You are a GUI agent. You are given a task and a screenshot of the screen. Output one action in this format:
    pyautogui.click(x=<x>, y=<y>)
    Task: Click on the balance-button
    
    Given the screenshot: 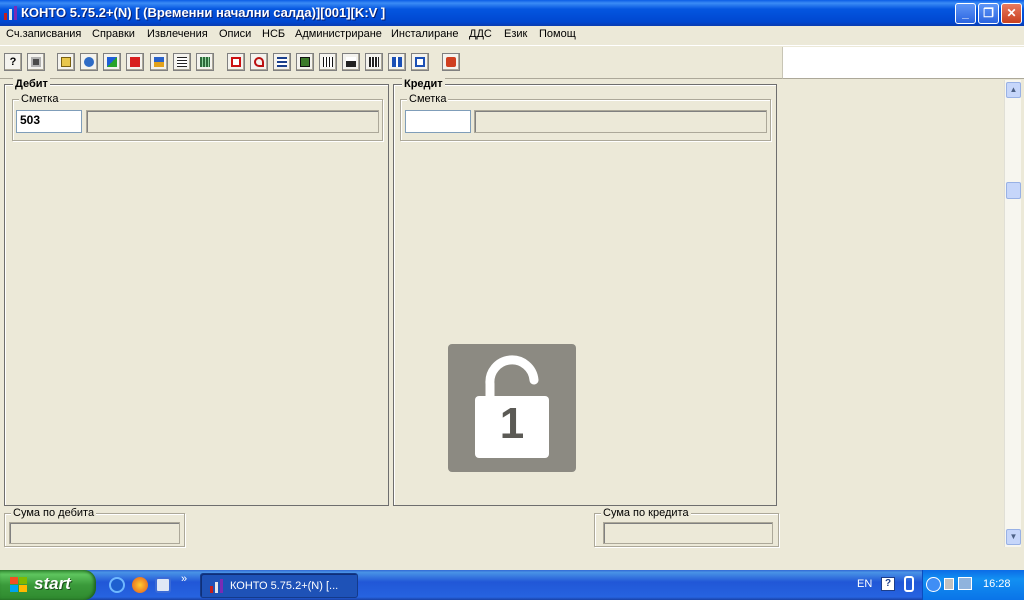 What is the action you would take?
    pyautogui.click(x=351, y=62)
    